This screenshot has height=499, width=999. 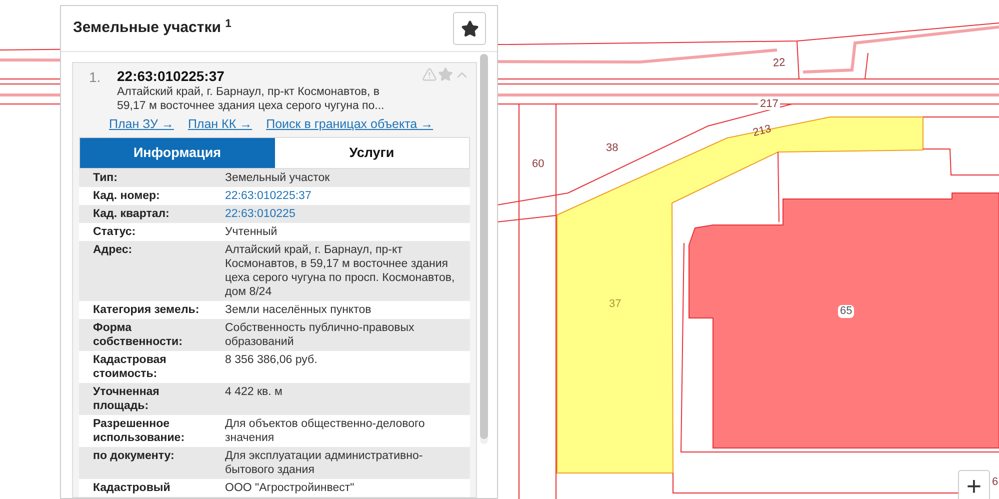 I want to click on row-value: Учтенный, so click(x=251, y=231).